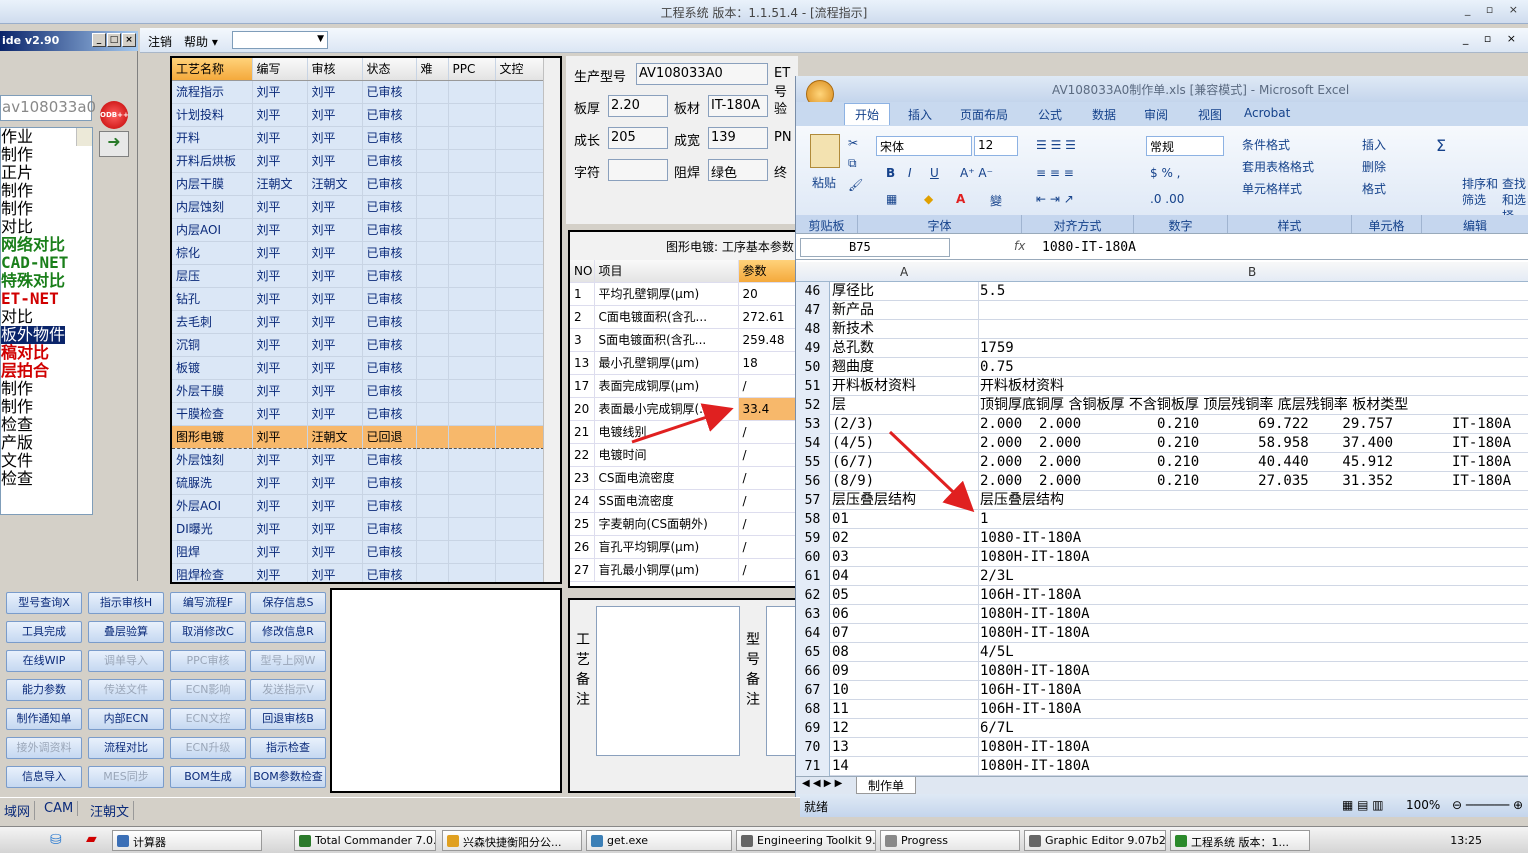 The image size is (1528, 853). I want to click on table-cell: 开料, so click(212, 138).